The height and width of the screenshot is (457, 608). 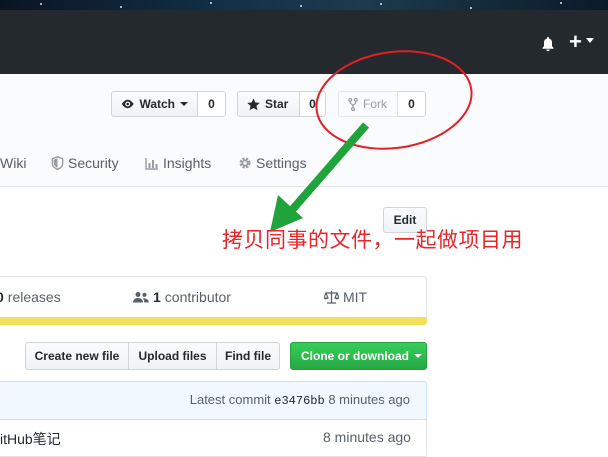 What do you see at coordinates (418, 356) in the screenshot?
I see `chevron-down-icon` at bounding box center [418, 356].